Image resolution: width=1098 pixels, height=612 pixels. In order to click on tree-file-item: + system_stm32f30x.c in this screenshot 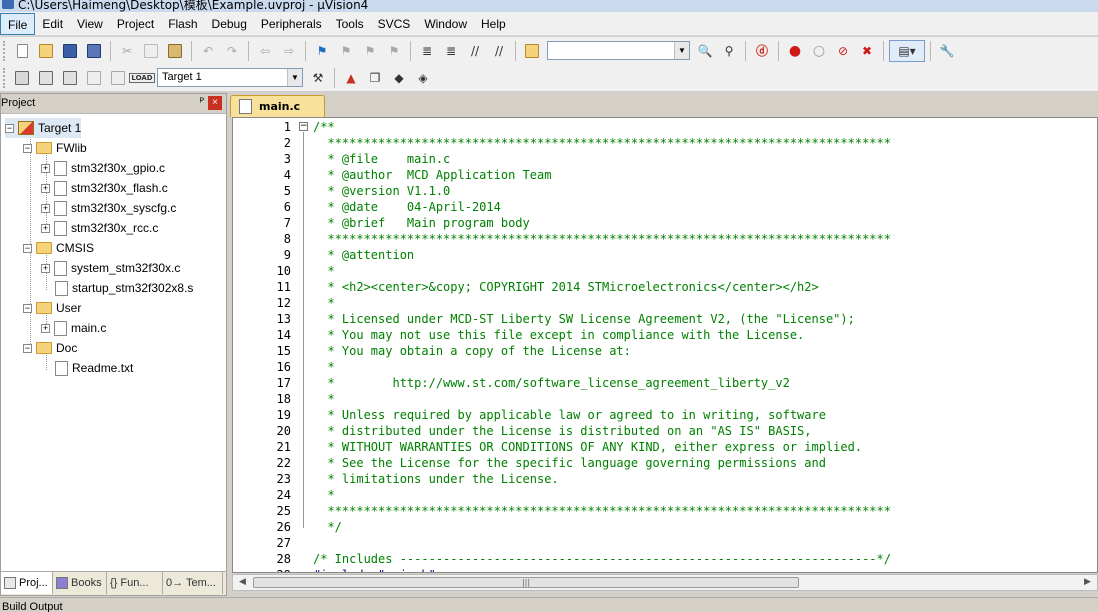, I will do `click(110, 268)`.